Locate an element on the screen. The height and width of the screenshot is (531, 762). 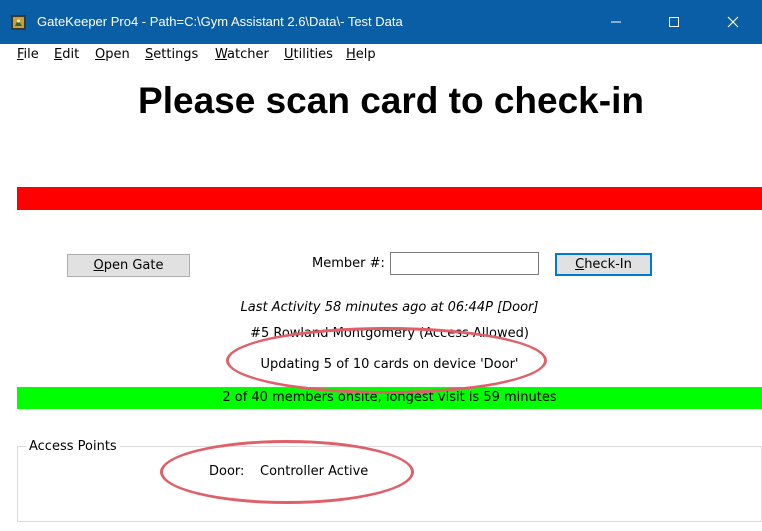
maximize-button is located at coordinates (674, 22).